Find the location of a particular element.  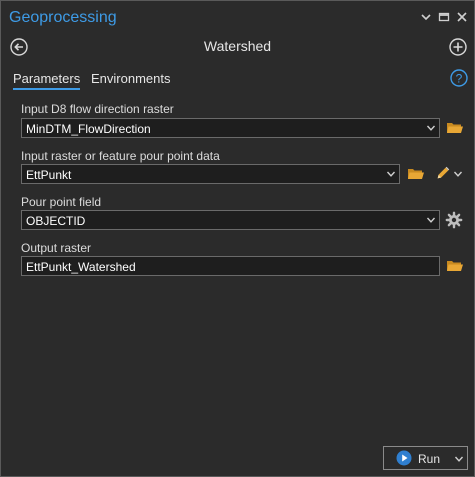

tool-title: Watershed is located at coordinates (237, 46).